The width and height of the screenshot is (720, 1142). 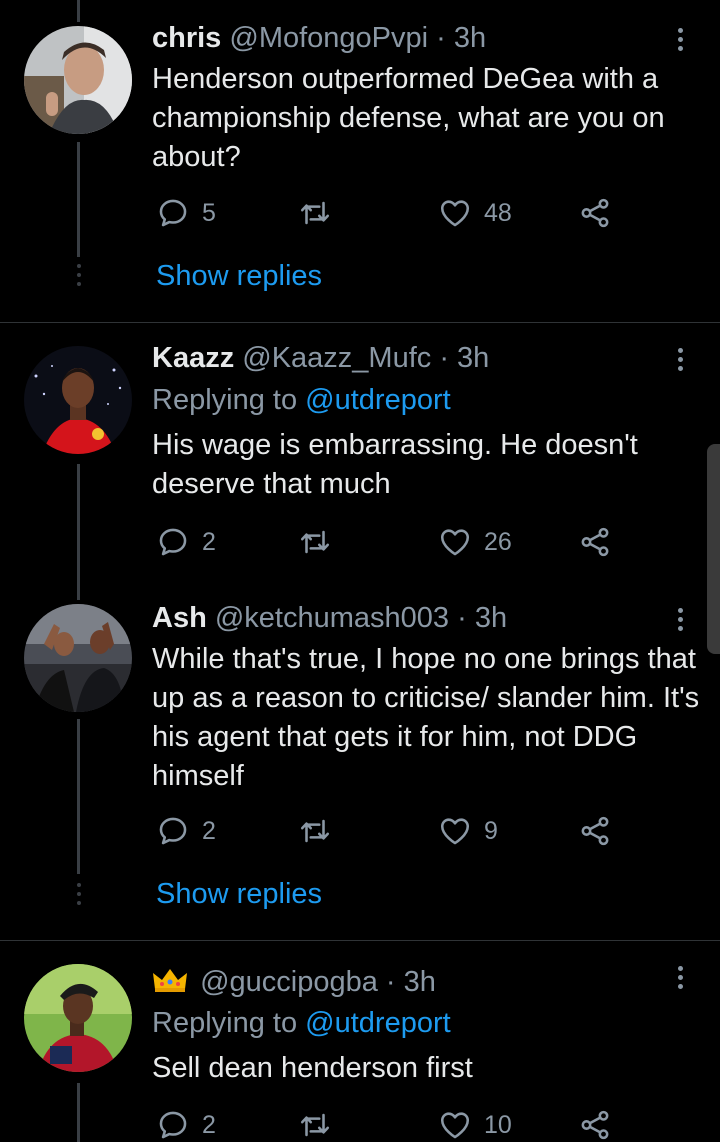 What do you see at coordinates (209, 212) in the screenshot?
I see `reply-count: 5` at bounding box center [209, 212].